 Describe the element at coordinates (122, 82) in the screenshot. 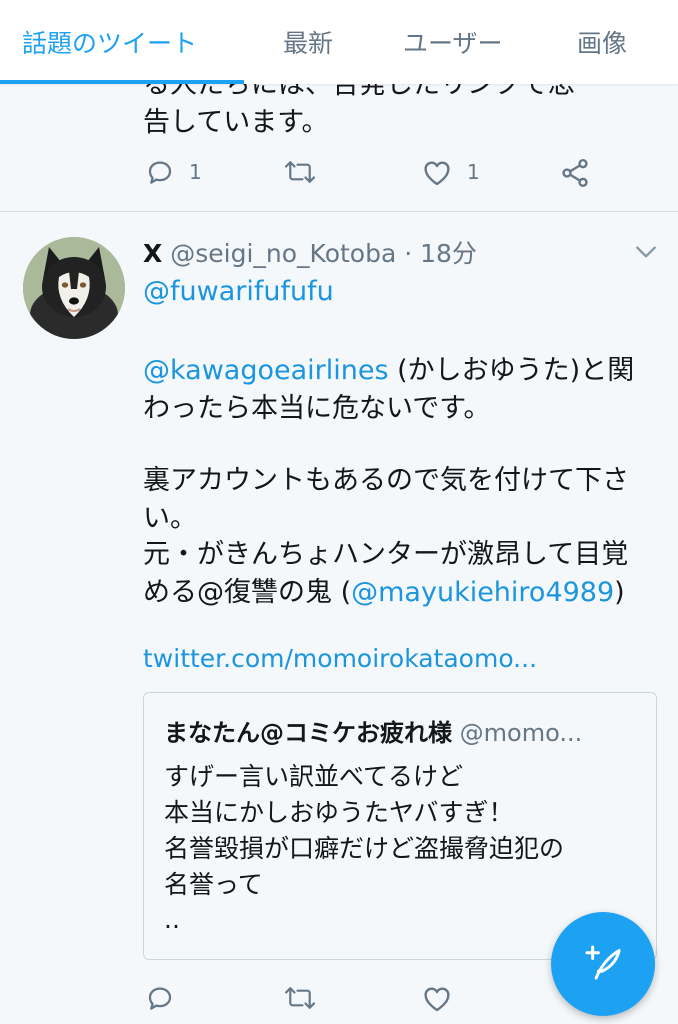

I see `active-tab-indicator` at that location.